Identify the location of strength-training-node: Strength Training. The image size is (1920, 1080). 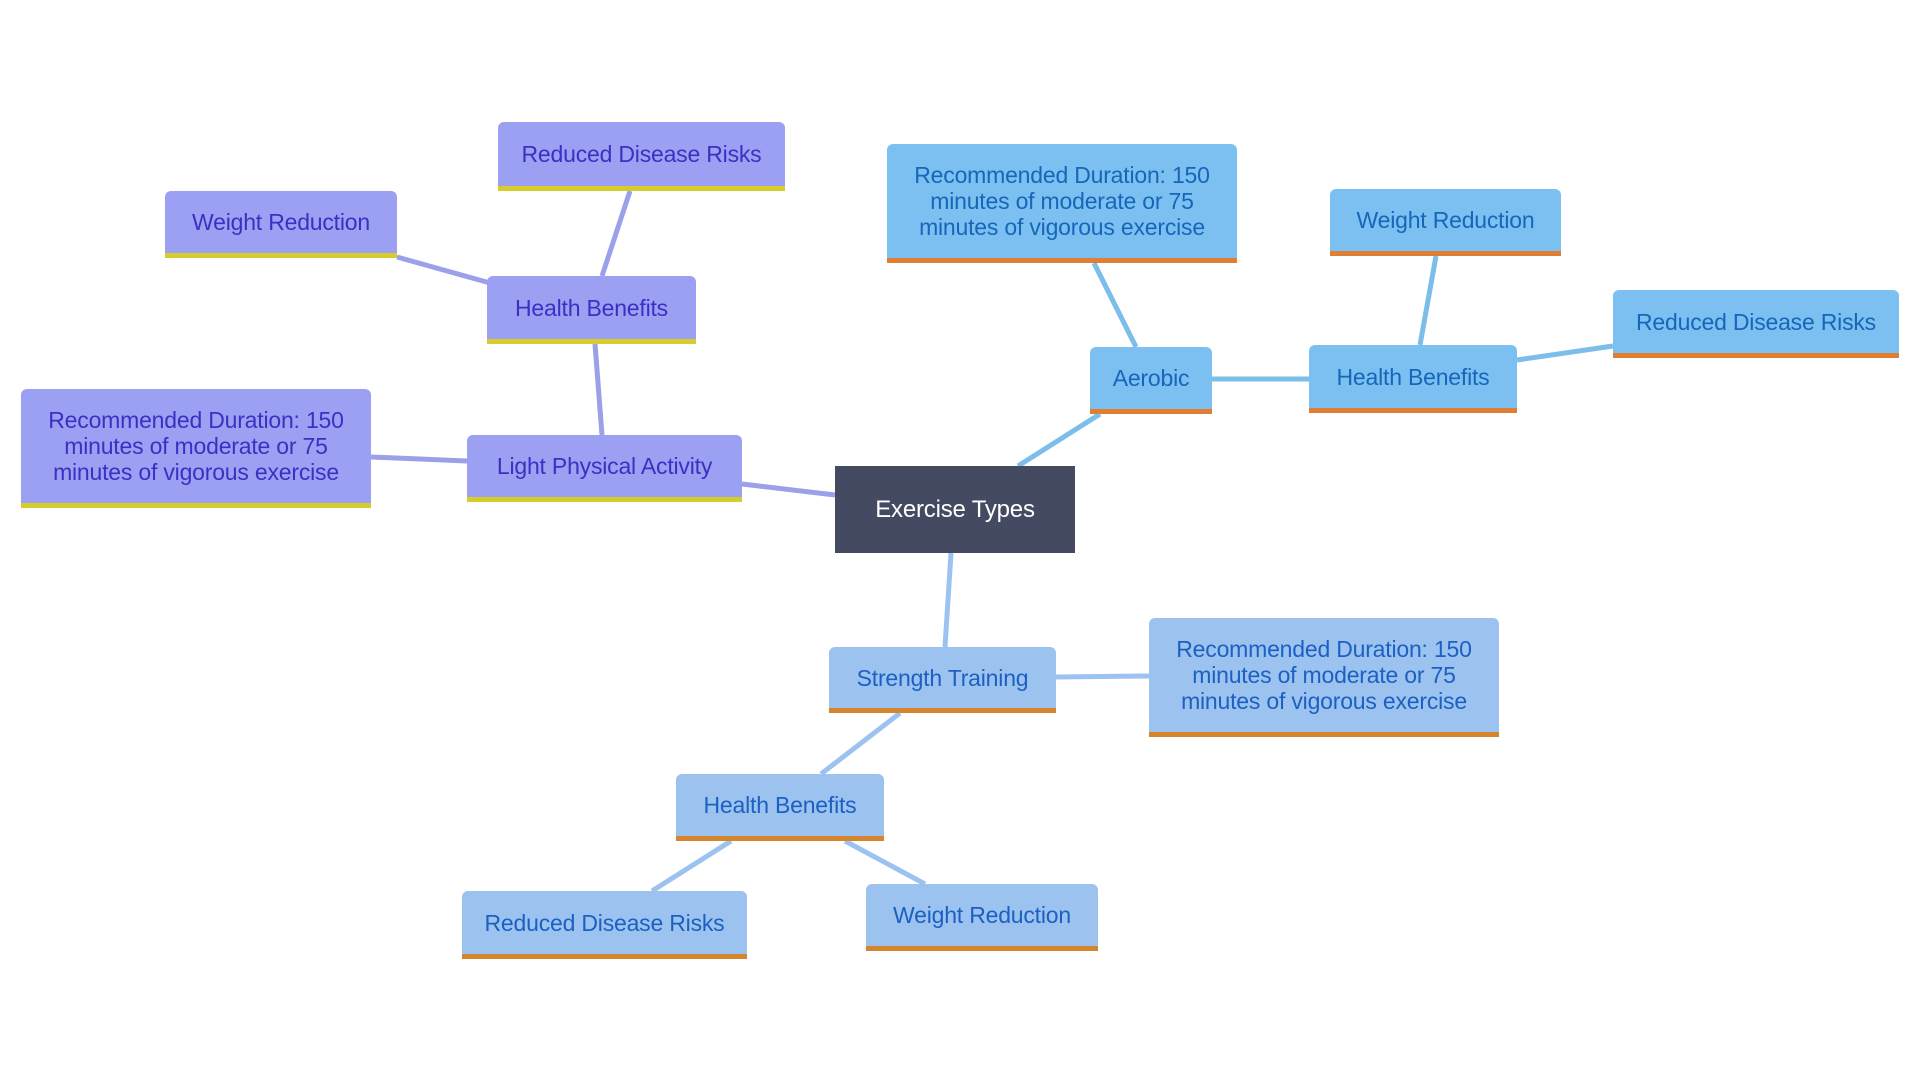
(942, 680).